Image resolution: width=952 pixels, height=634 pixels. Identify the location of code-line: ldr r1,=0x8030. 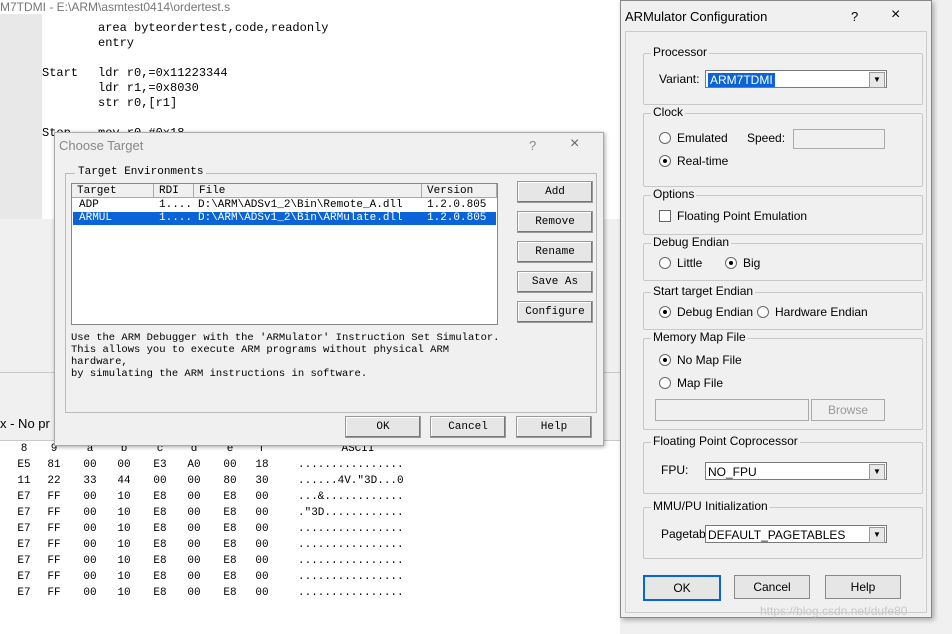
(148, 88).